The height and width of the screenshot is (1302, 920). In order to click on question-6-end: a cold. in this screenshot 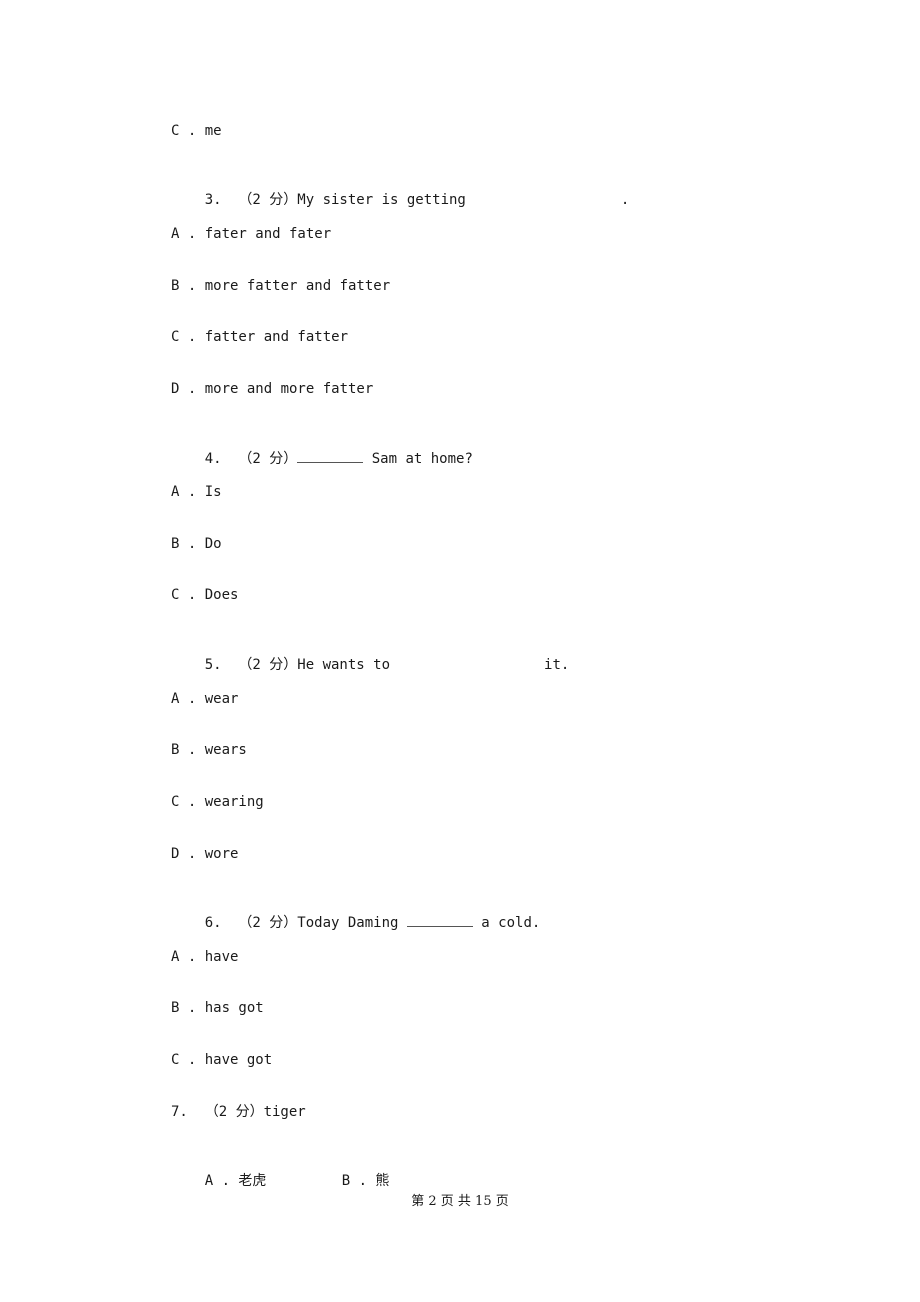, I will do `click(506, 923)`.